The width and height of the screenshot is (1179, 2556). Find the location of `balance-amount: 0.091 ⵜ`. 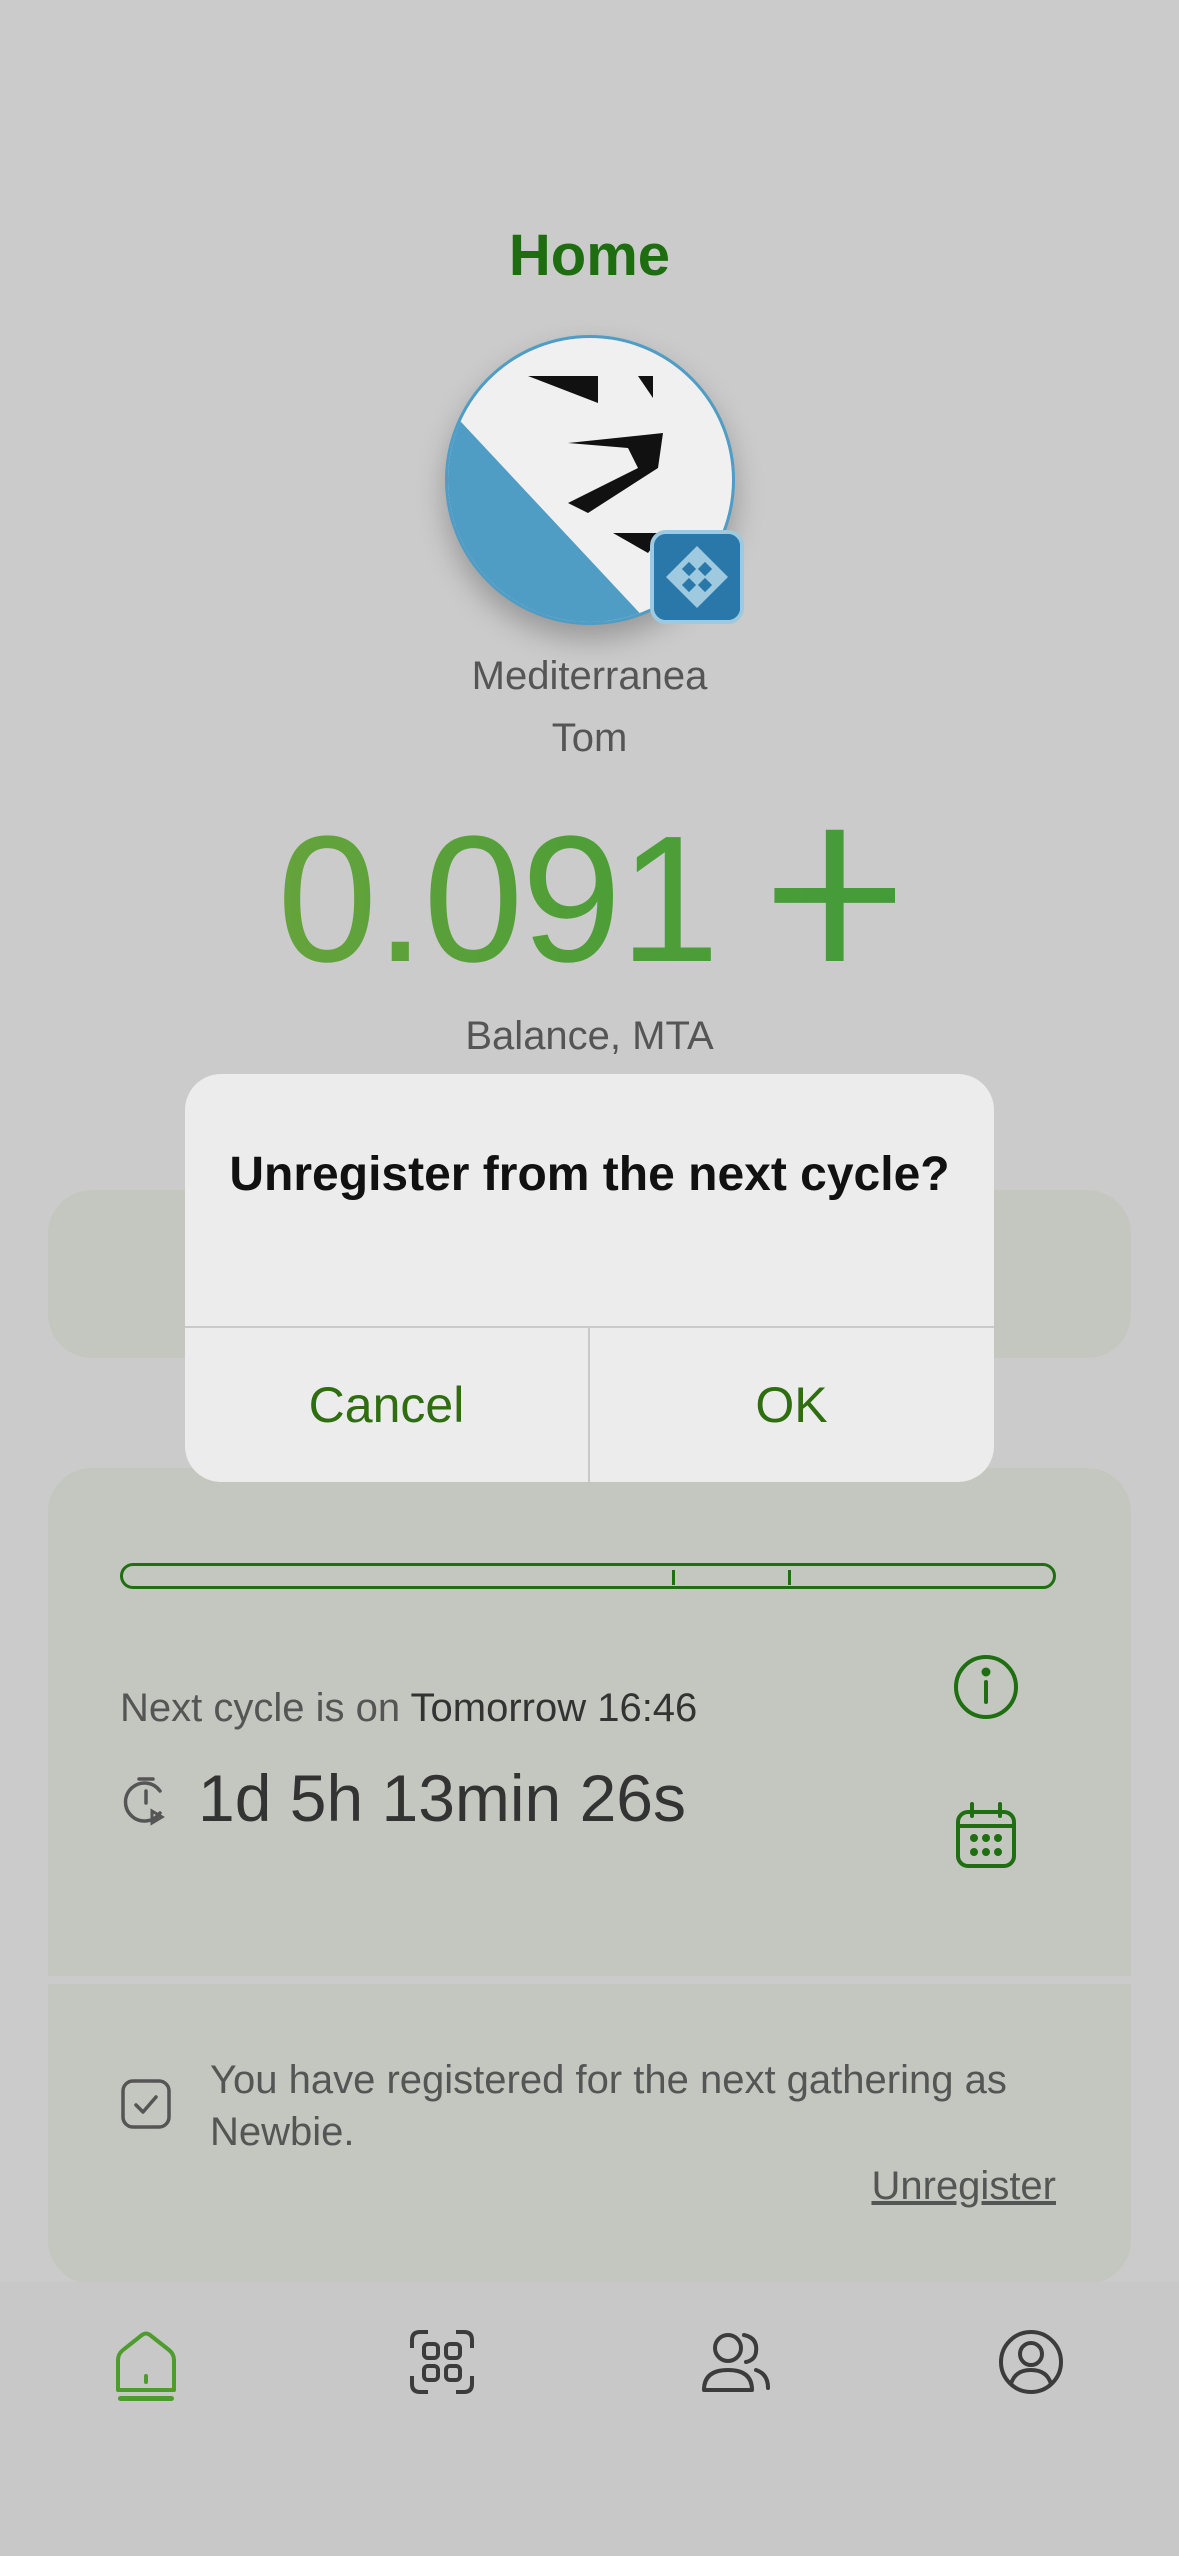

balance-amount: 0.091 ⵜ is located at coordinates (589, 900).